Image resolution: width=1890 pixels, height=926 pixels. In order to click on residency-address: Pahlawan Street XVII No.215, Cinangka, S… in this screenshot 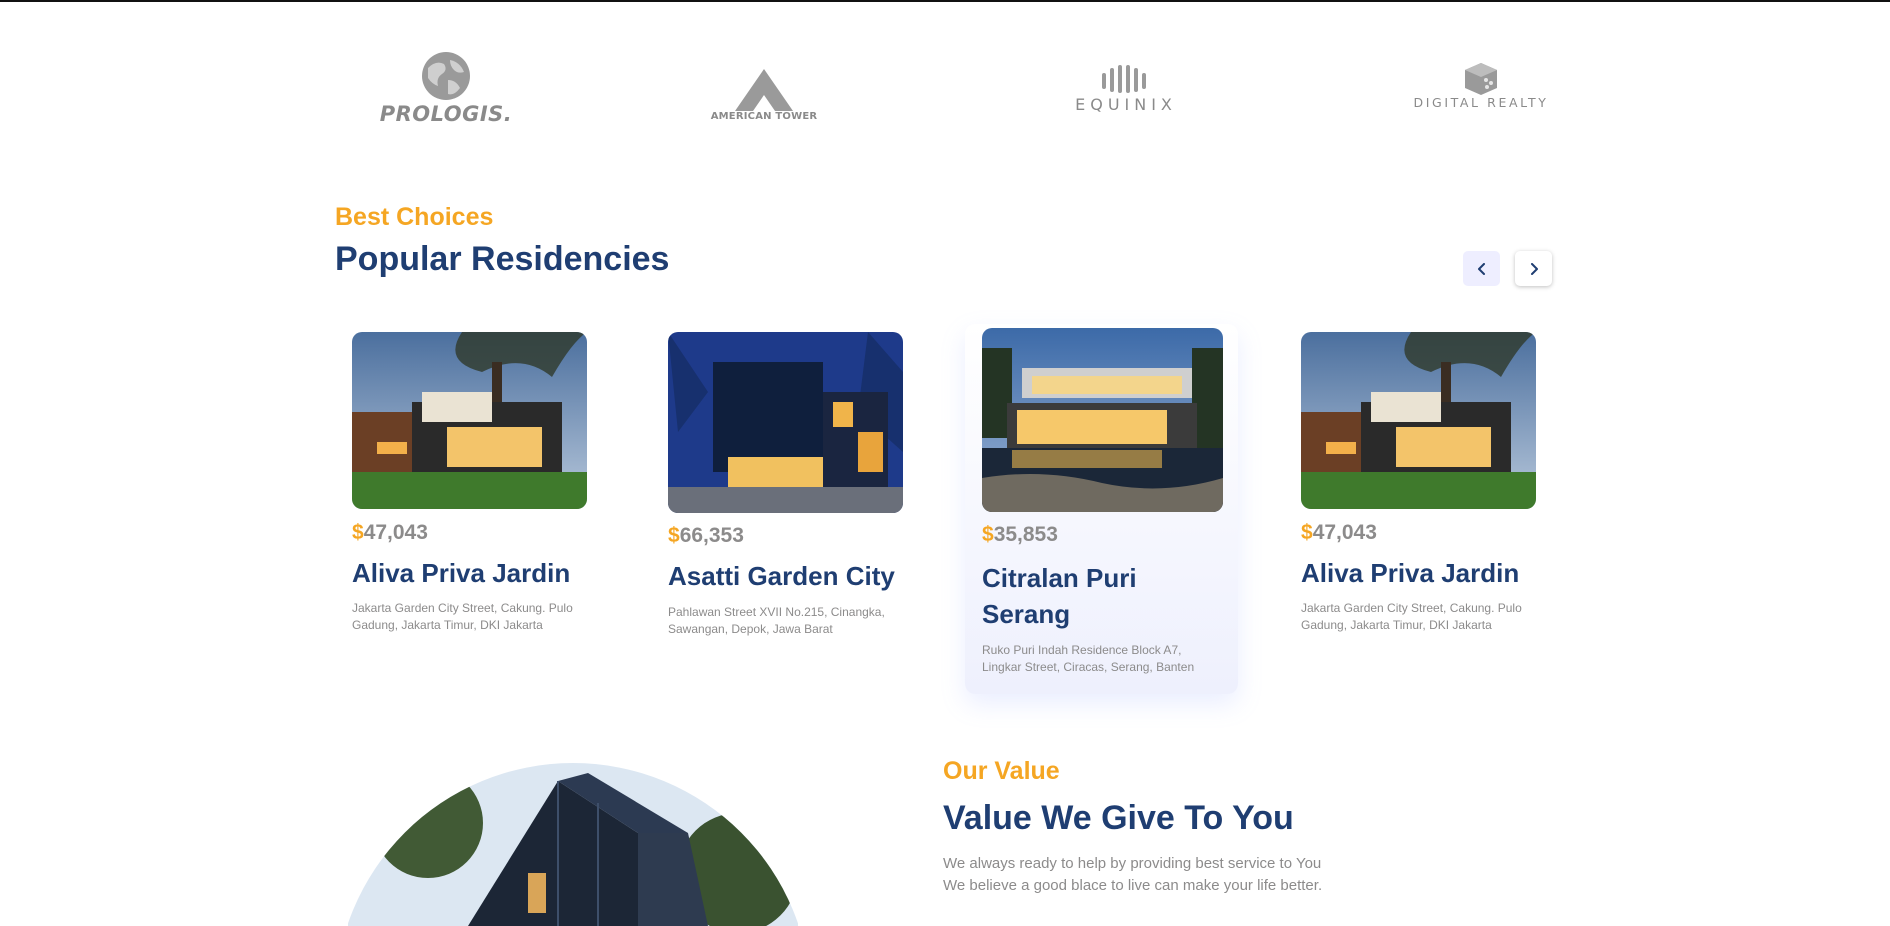, I will do `click(776, 620)`.